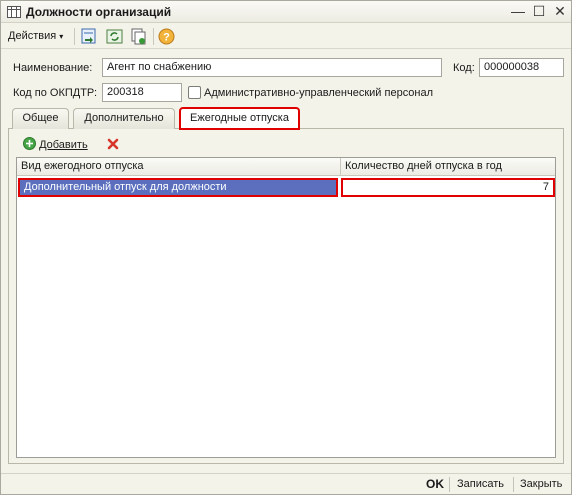 This screenshot has width=572, height=495. I want to click on add-button: Добавить, so click(55, 144).